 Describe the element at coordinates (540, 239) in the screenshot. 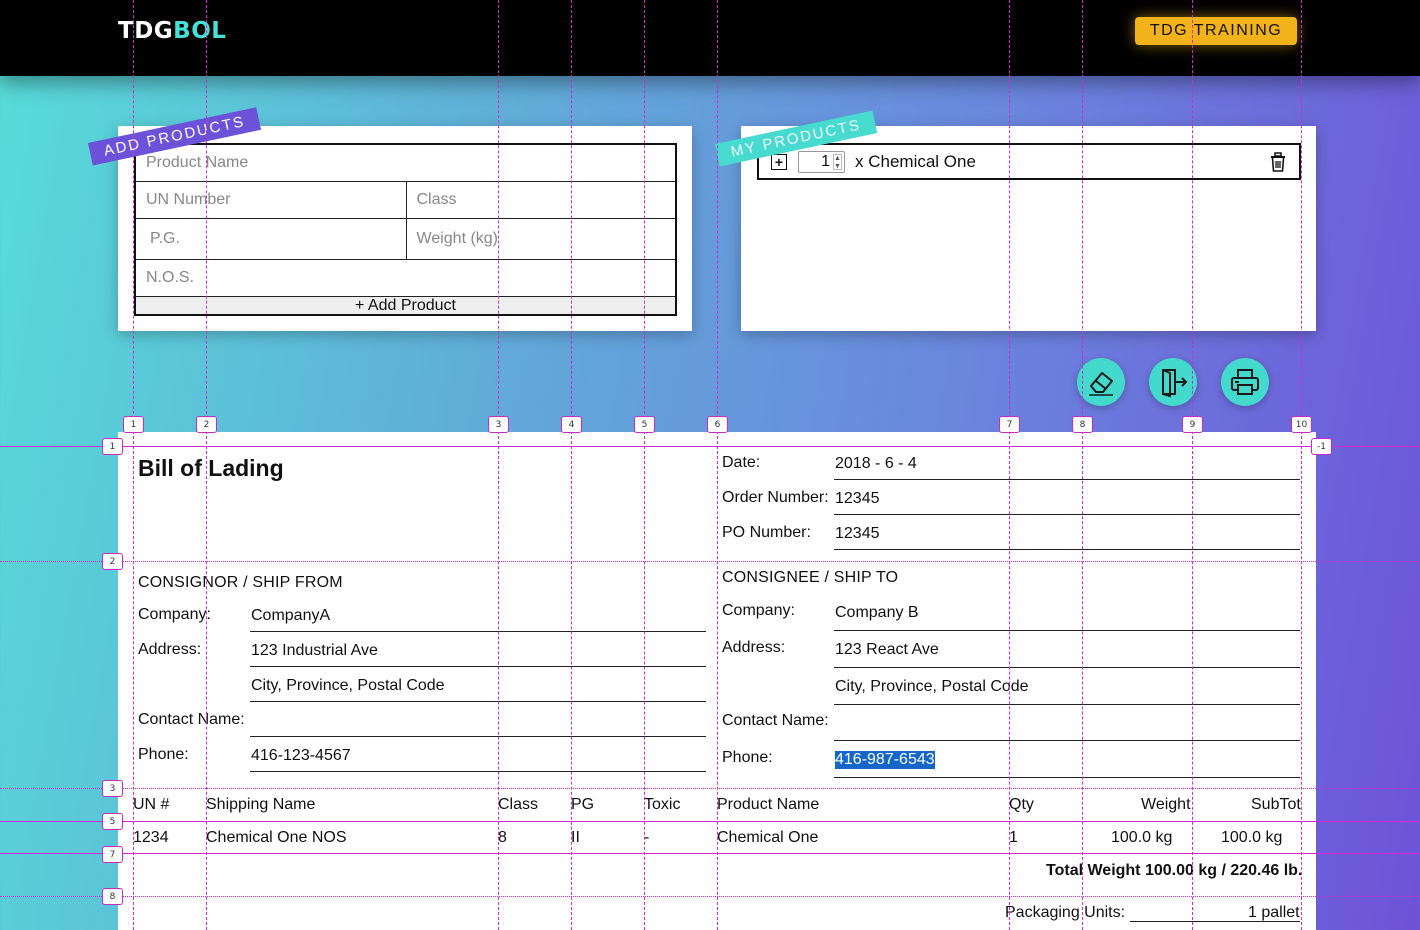

I see `weight-input: Weight (kg)` at that location.